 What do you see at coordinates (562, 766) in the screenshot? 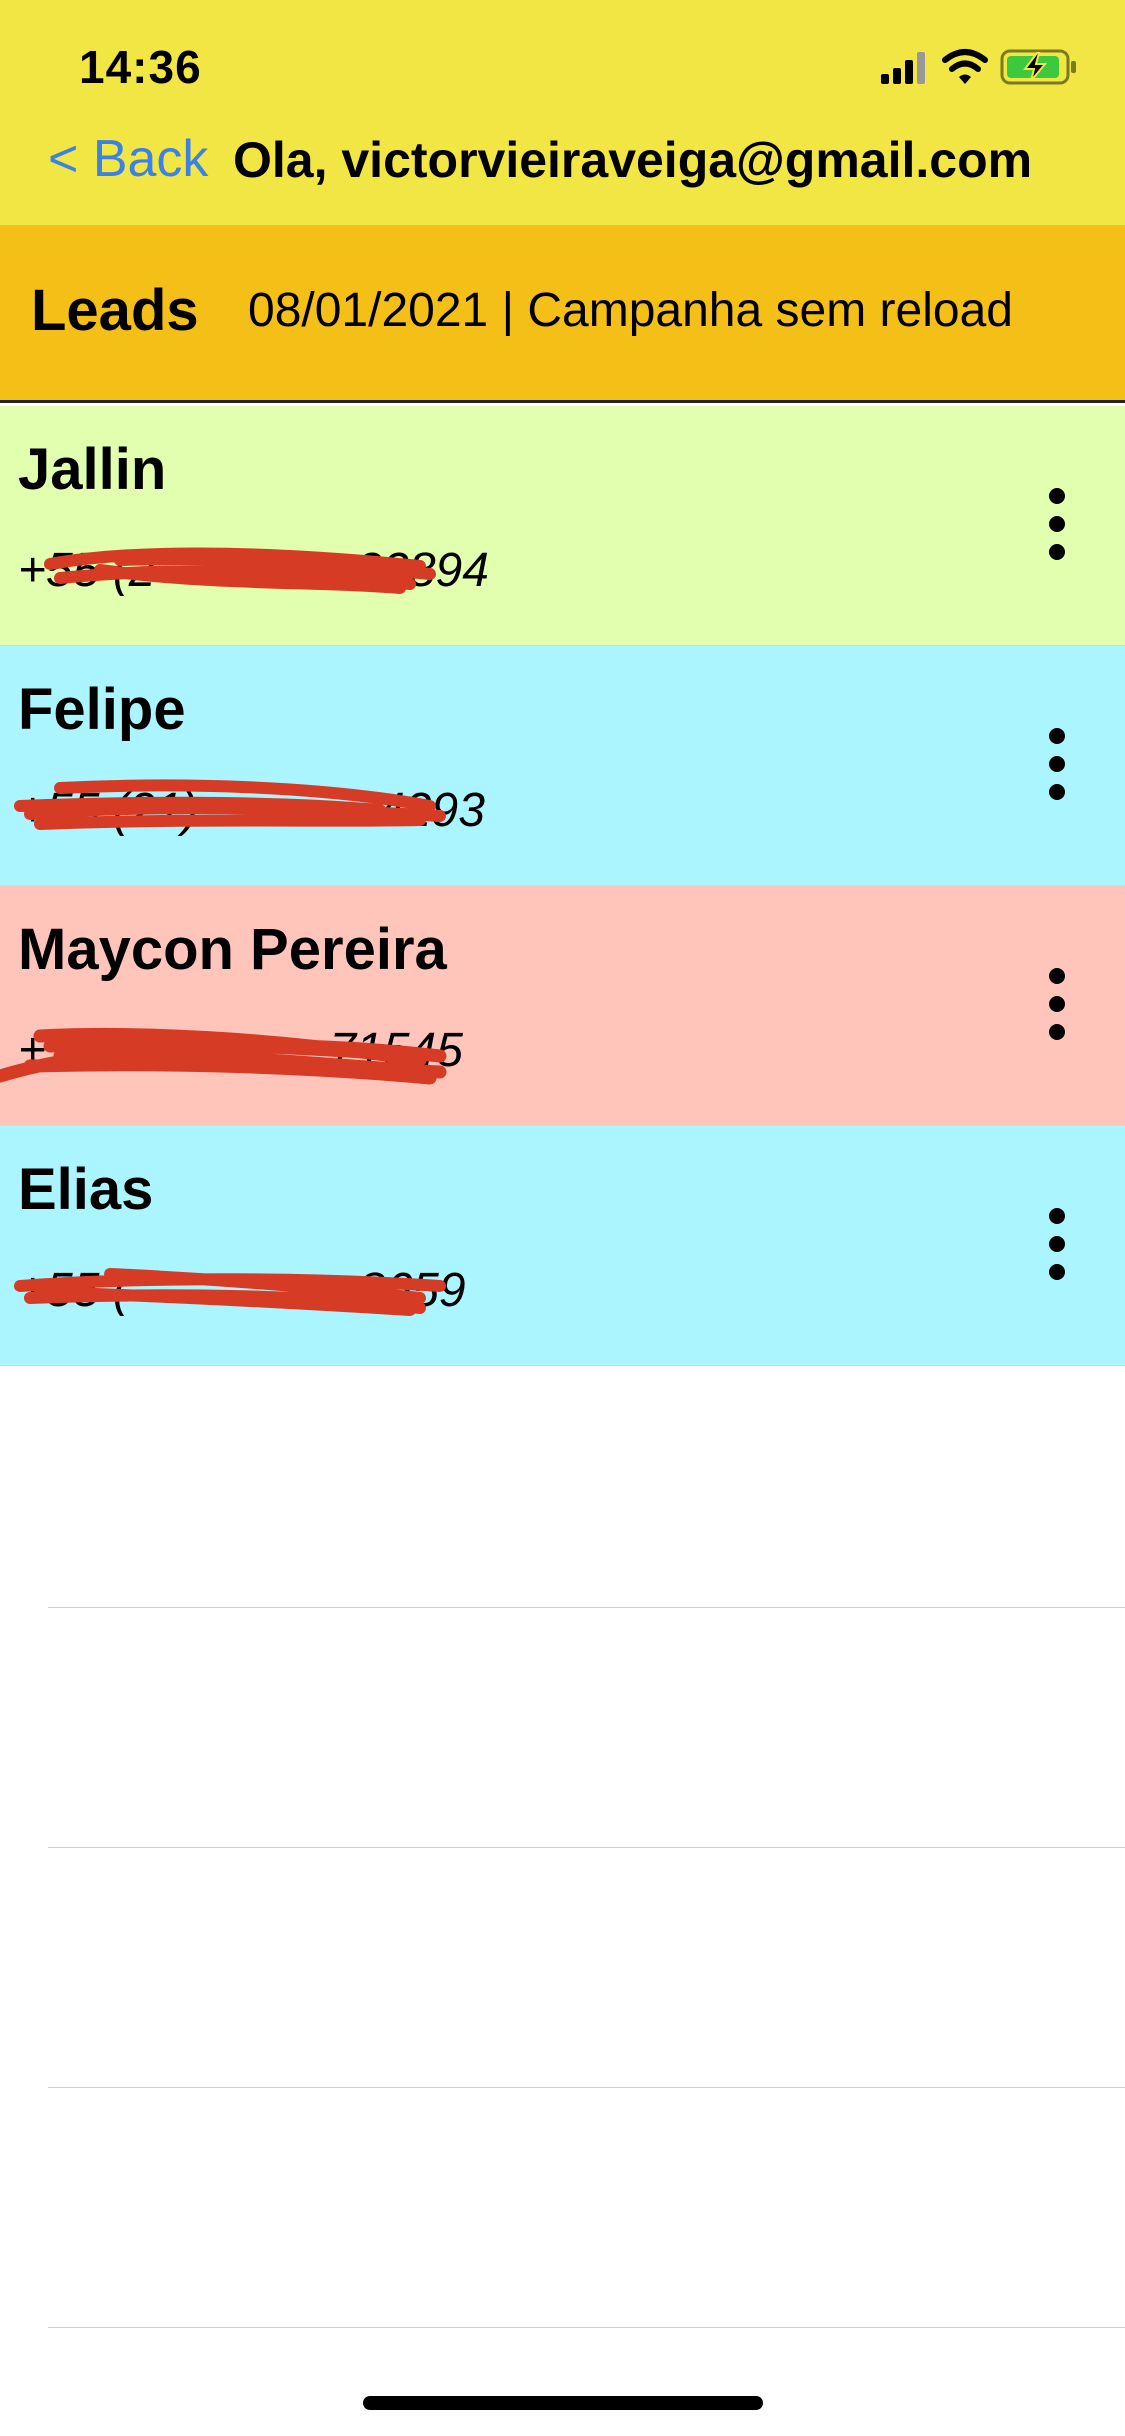
I see `lead-row: Felipe +55 (21) 4293` at bounding box center [562, 766].